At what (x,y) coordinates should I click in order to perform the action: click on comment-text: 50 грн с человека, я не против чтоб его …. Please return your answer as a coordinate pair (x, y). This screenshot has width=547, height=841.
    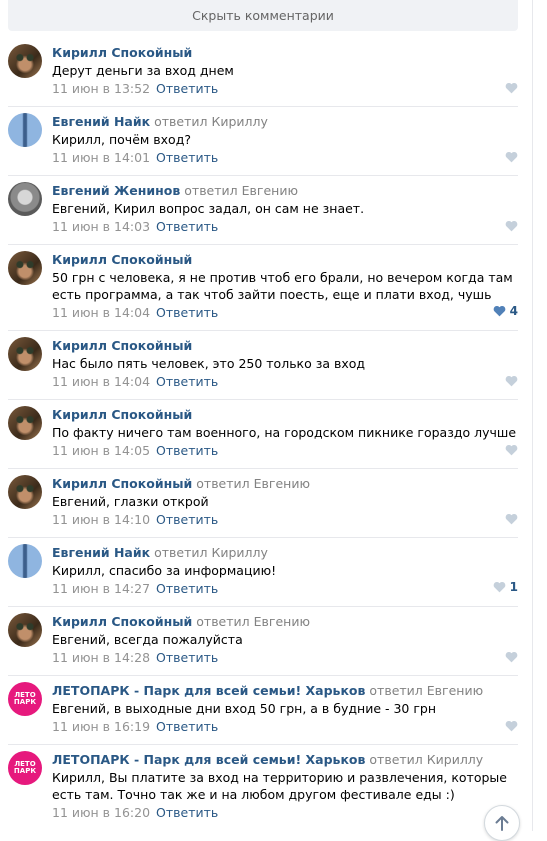
    Looking at the image, I should click on (282, 286).